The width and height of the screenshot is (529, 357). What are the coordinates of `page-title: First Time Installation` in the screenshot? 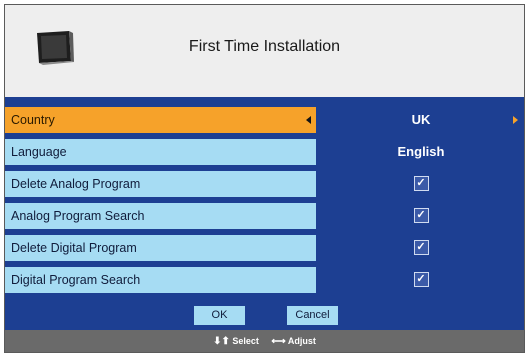 It's located at (264, 46).